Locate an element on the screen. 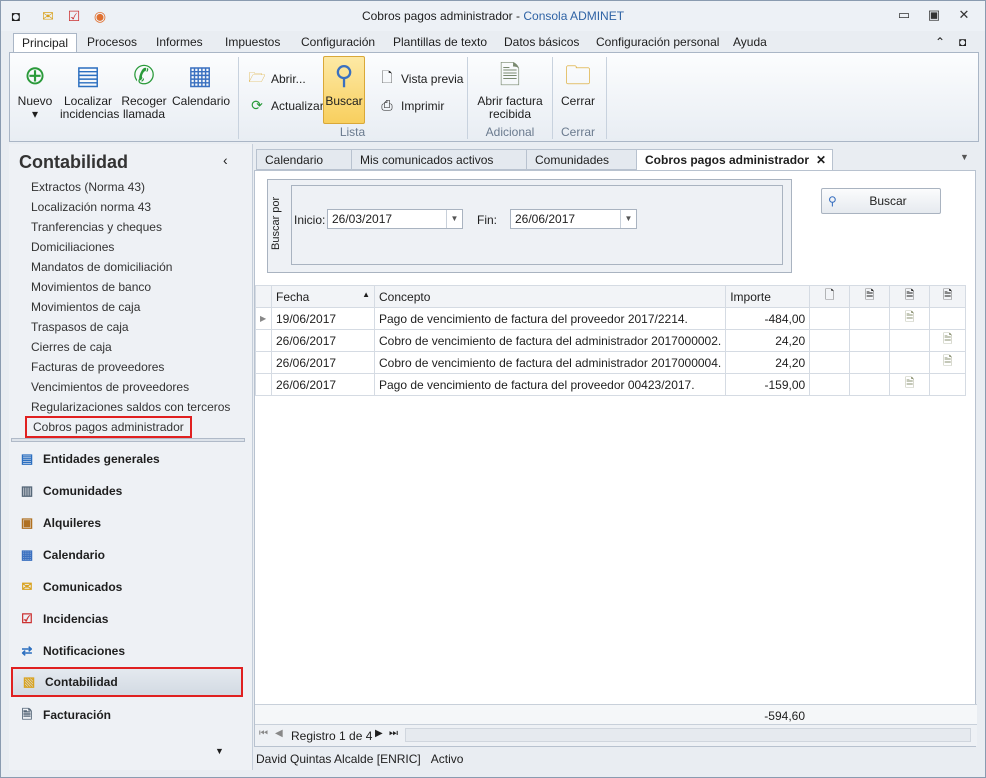 The height and width of the screenshot is (778, 986). signal-icon: ◉ is located at coordinates (100, 16).